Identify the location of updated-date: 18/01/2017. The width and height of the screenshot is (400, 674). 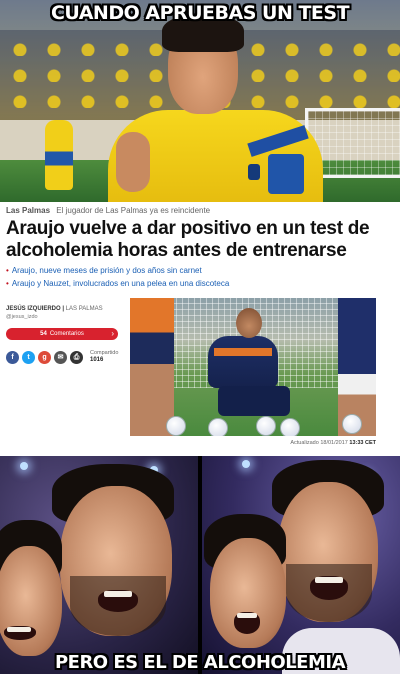
(334, 443).